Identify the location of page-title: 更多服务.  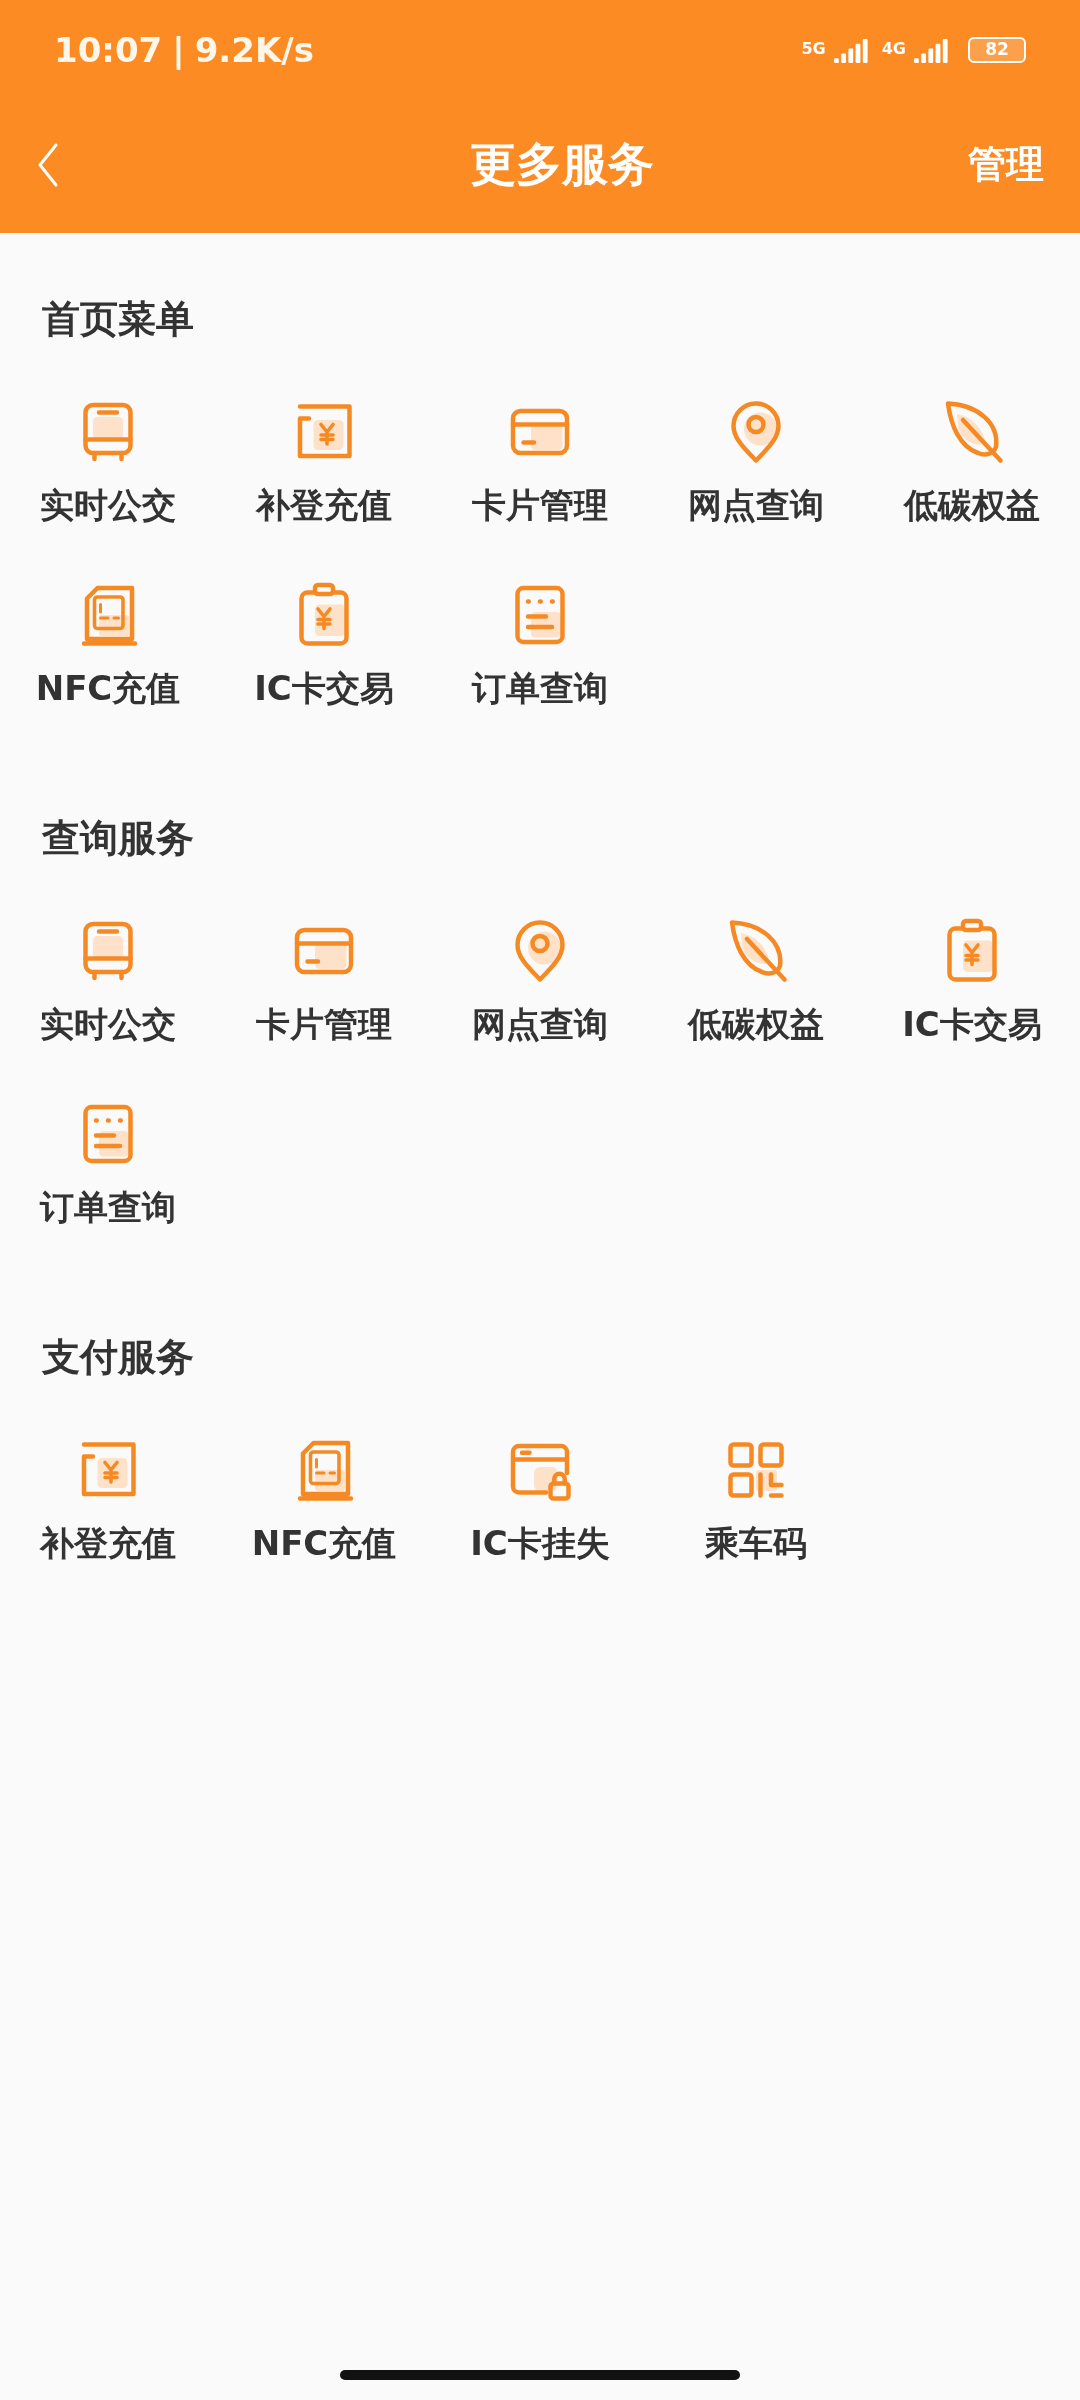
(562, 164).